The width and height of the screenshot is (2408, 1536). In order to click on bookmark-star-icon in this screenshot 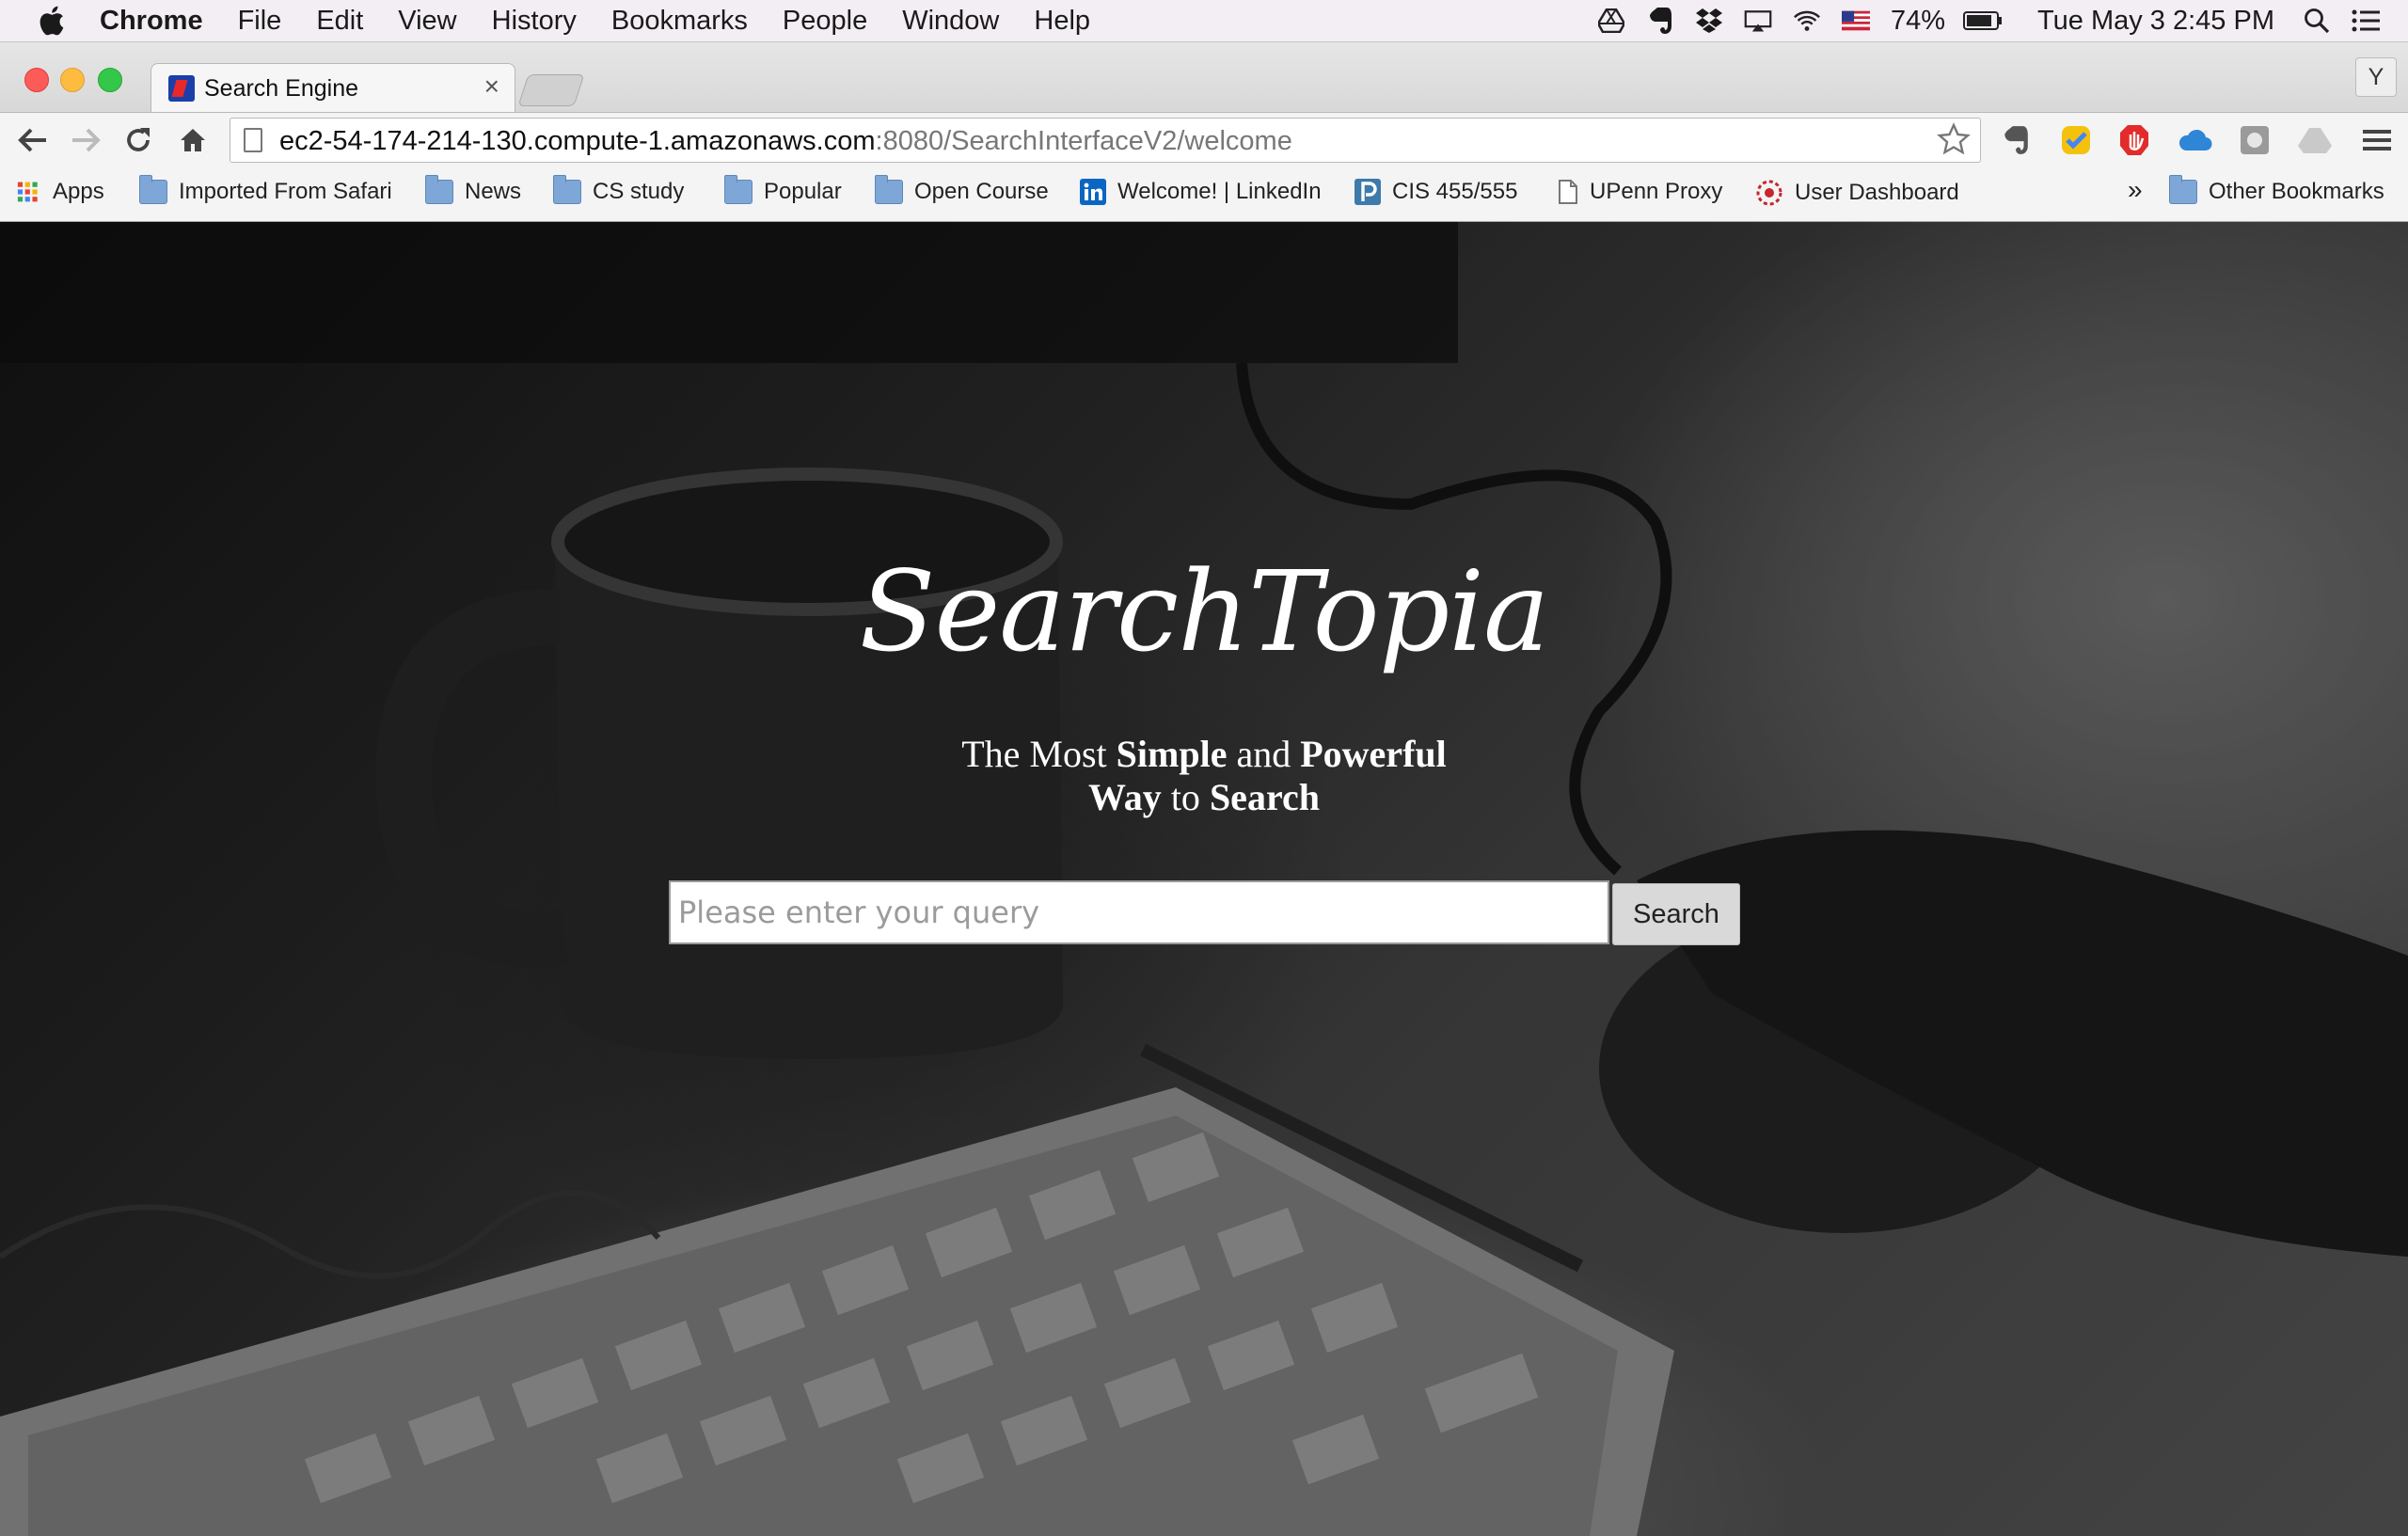, I will do `click(1954, 139)`.